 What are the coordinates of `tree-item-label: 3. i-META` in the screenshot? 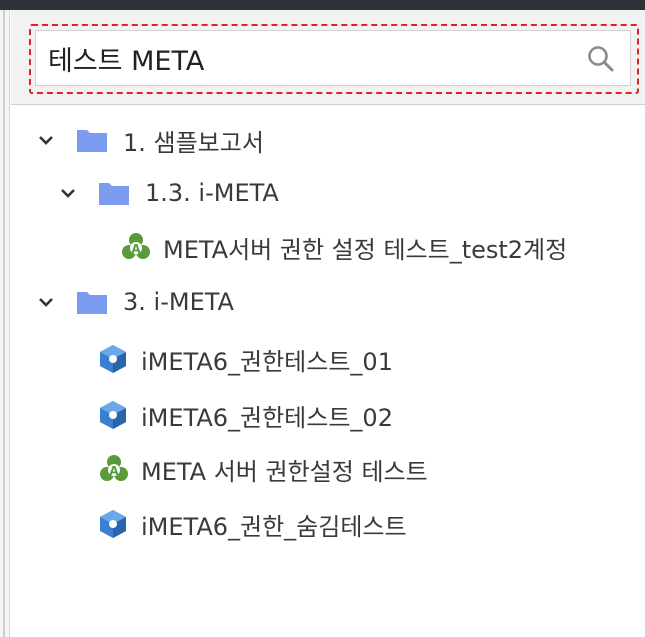 It's located at (178, 302).